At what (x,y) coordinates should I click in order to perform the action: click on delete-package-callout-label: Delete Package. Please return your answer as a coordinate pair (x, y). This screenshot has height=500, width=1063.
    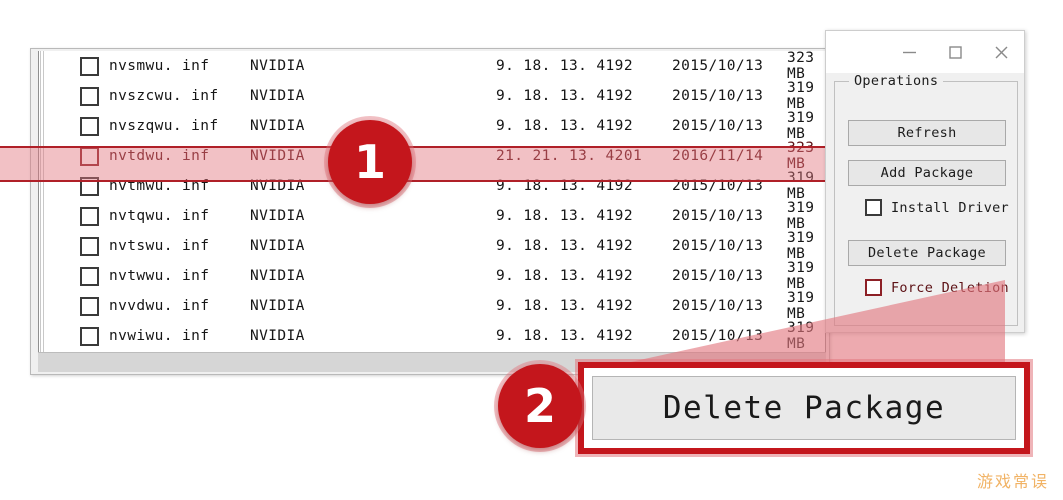
    Looking at the image, I should click on (804, 408).